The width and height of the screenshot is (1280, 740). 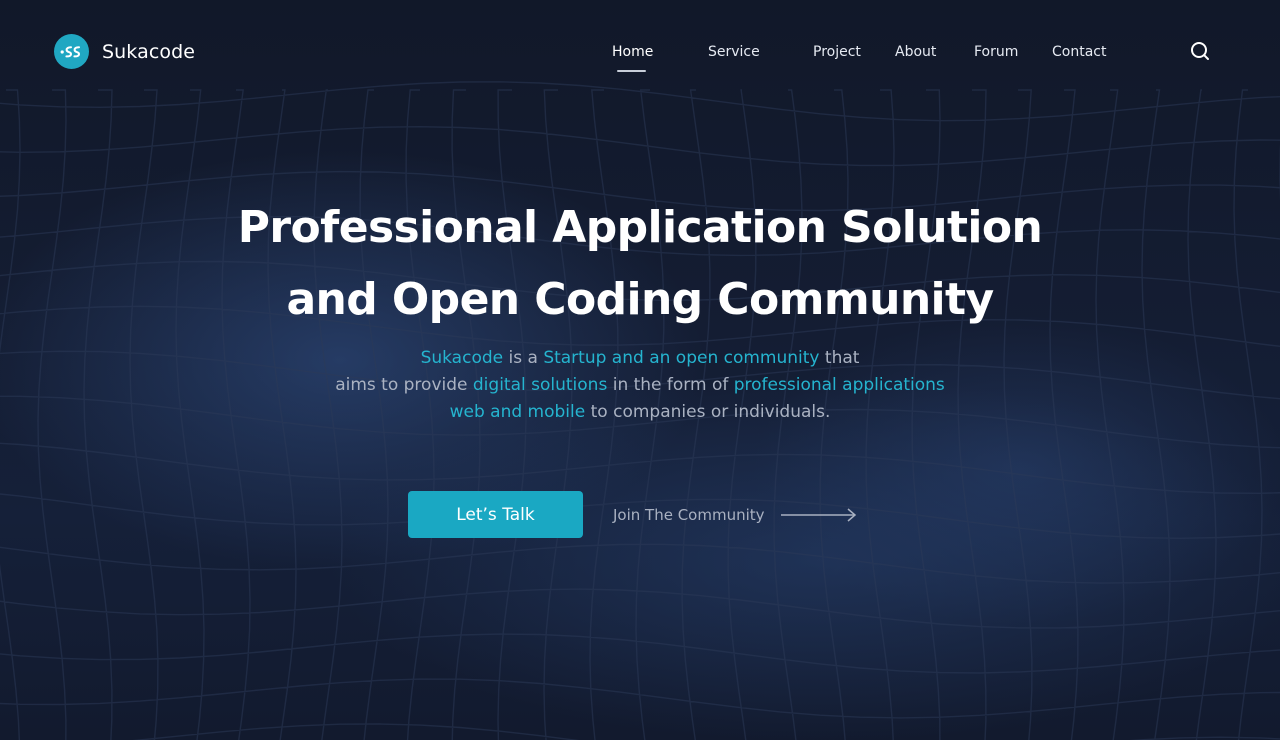 I want to click on desc-text: is a, so click(x=523, y=358).